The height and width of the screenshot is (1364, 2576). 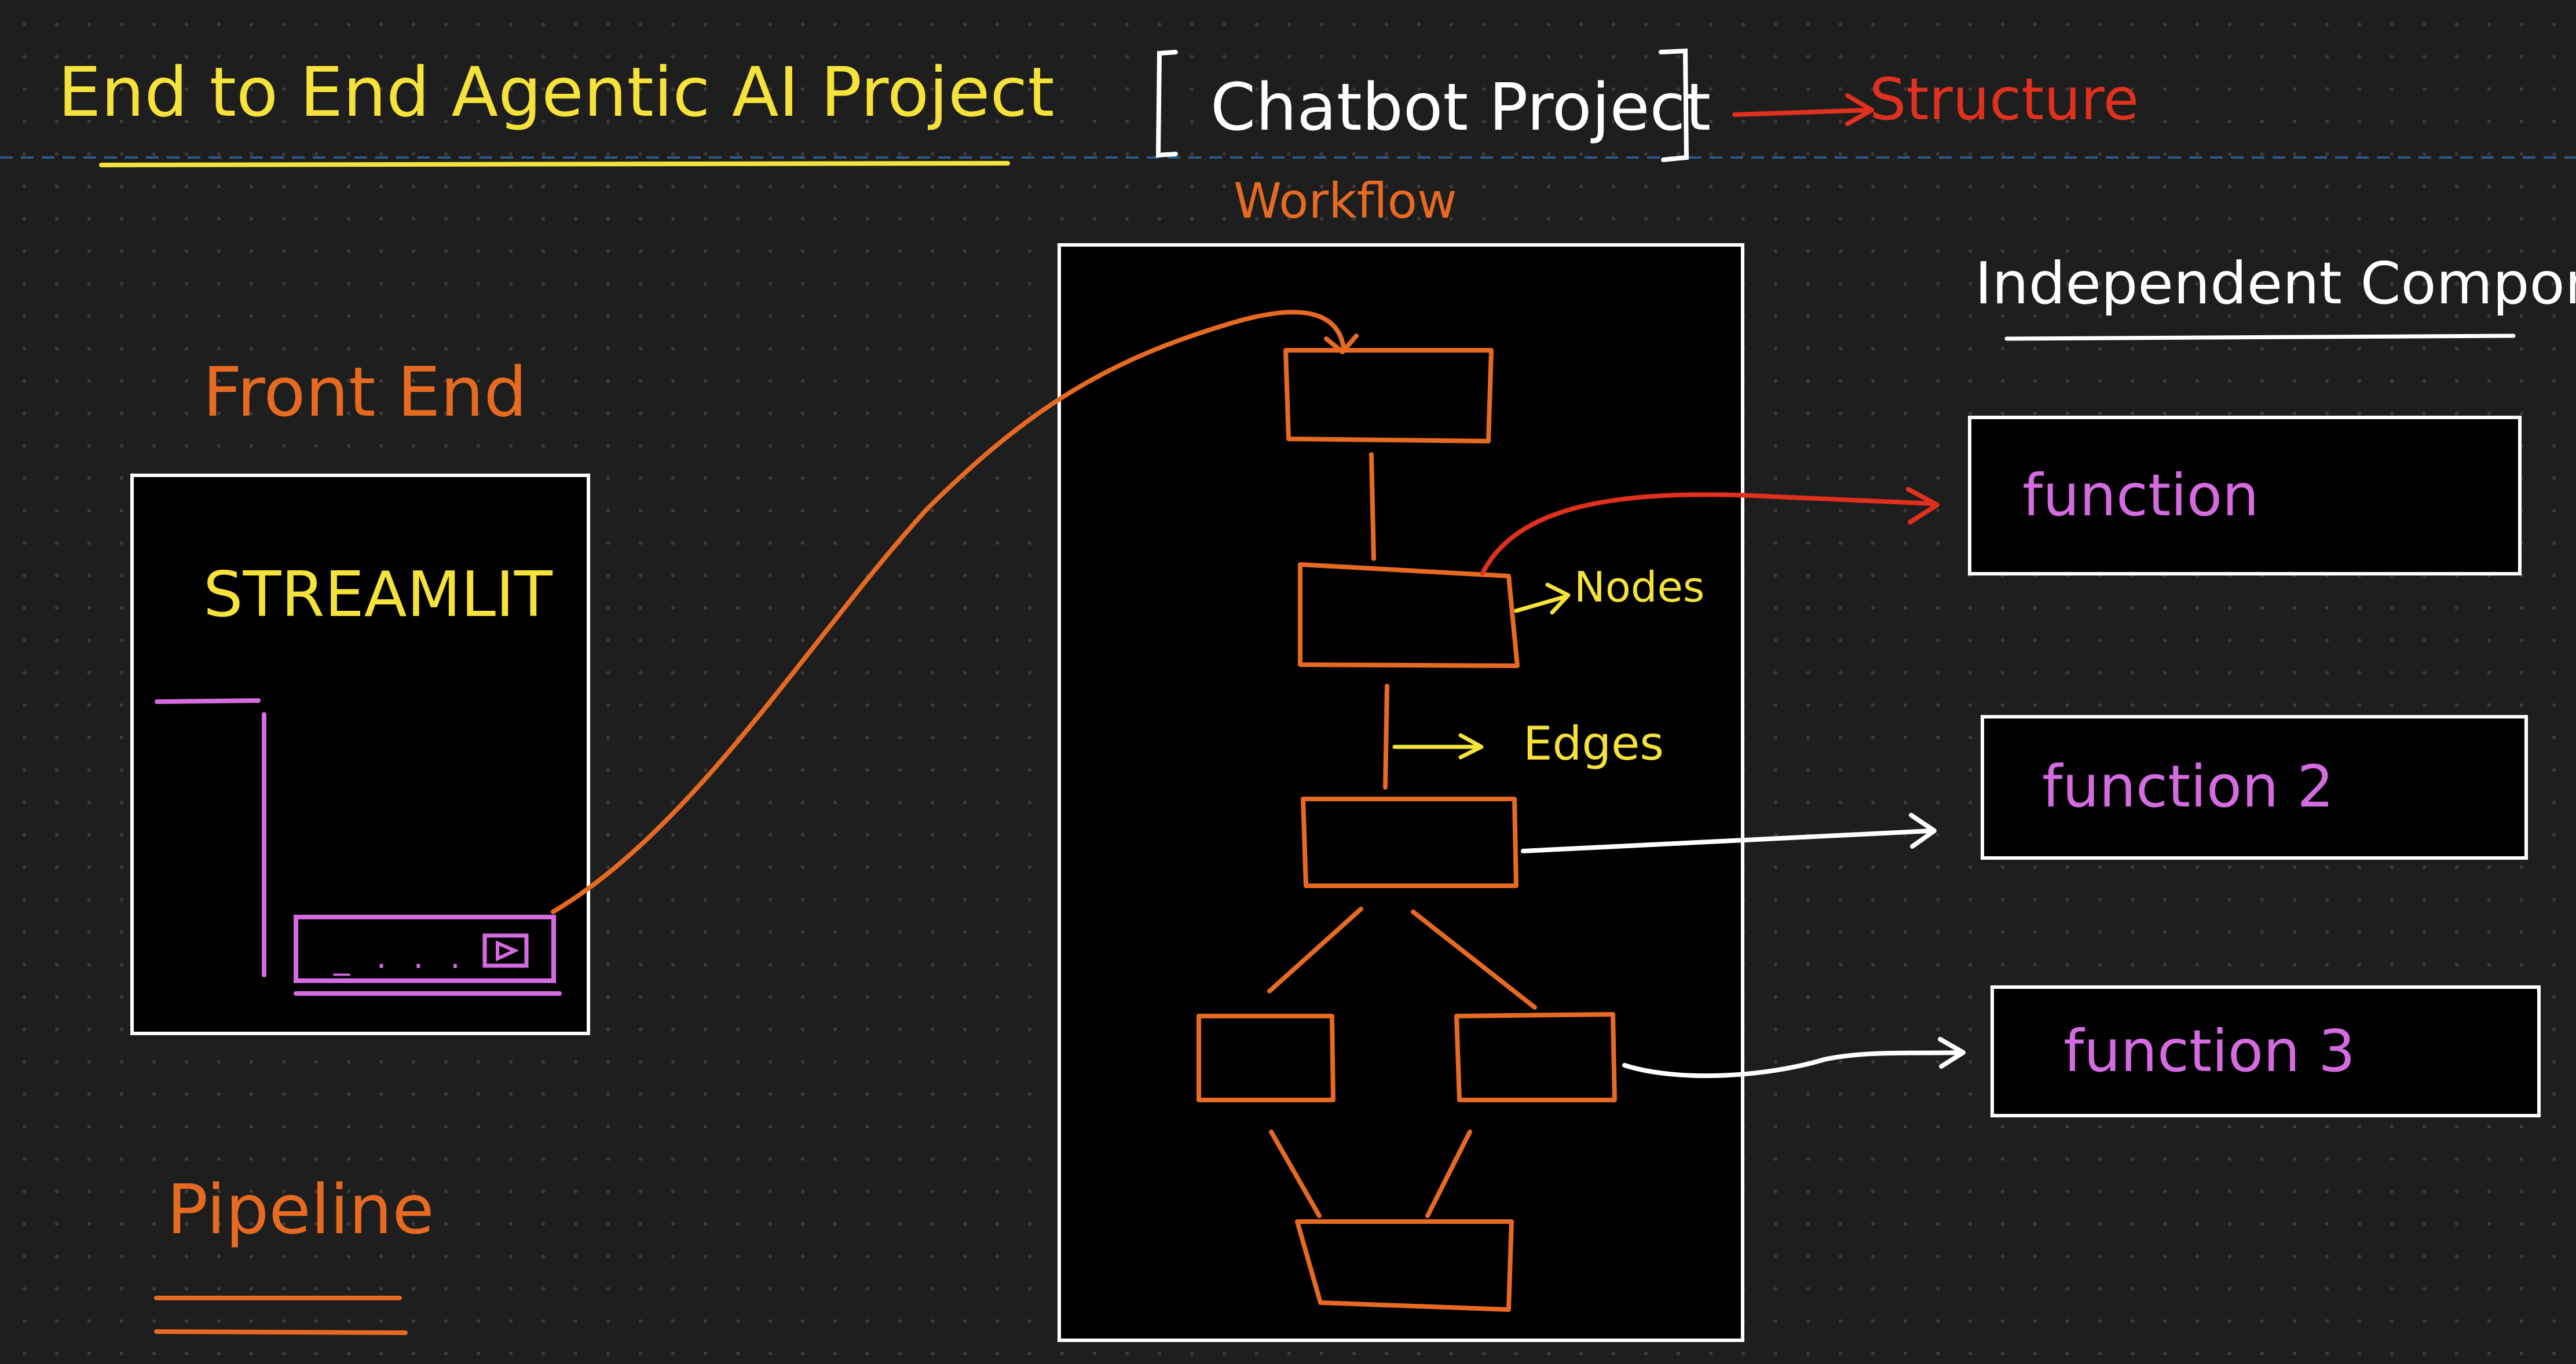 What do you see at coordinates (1727, 840) in the screenshot?
I see `node3-to-function2-connector` at bounding box center [1727, 840].